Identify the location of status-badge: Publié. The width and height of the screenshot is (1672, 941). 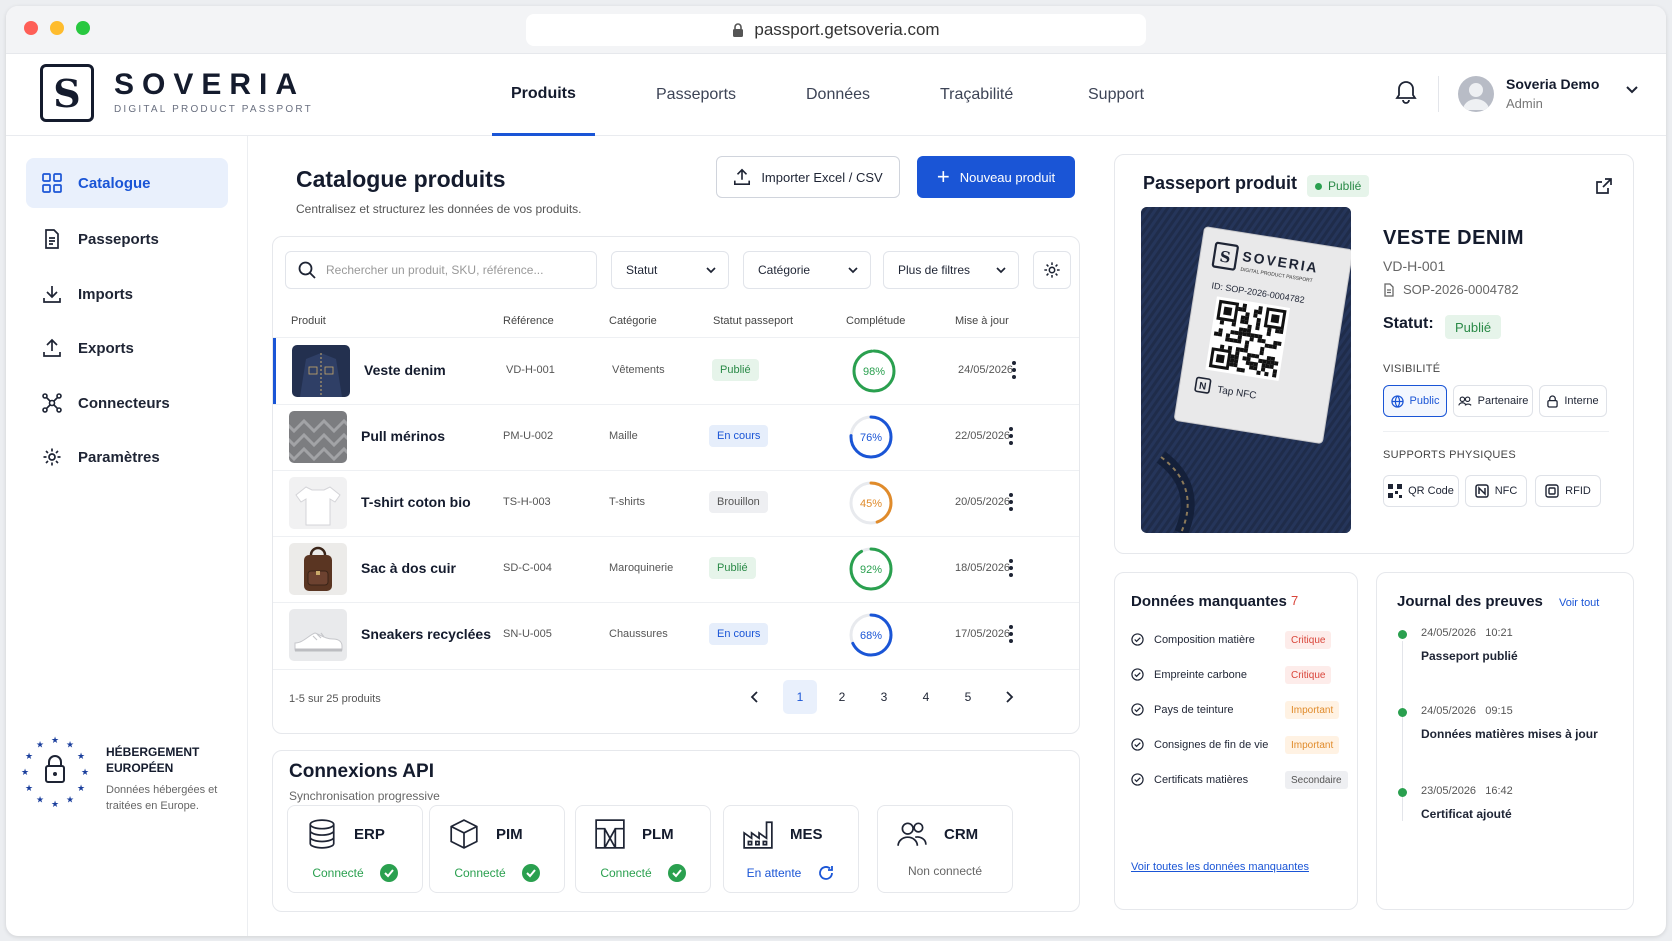
(732, 568).